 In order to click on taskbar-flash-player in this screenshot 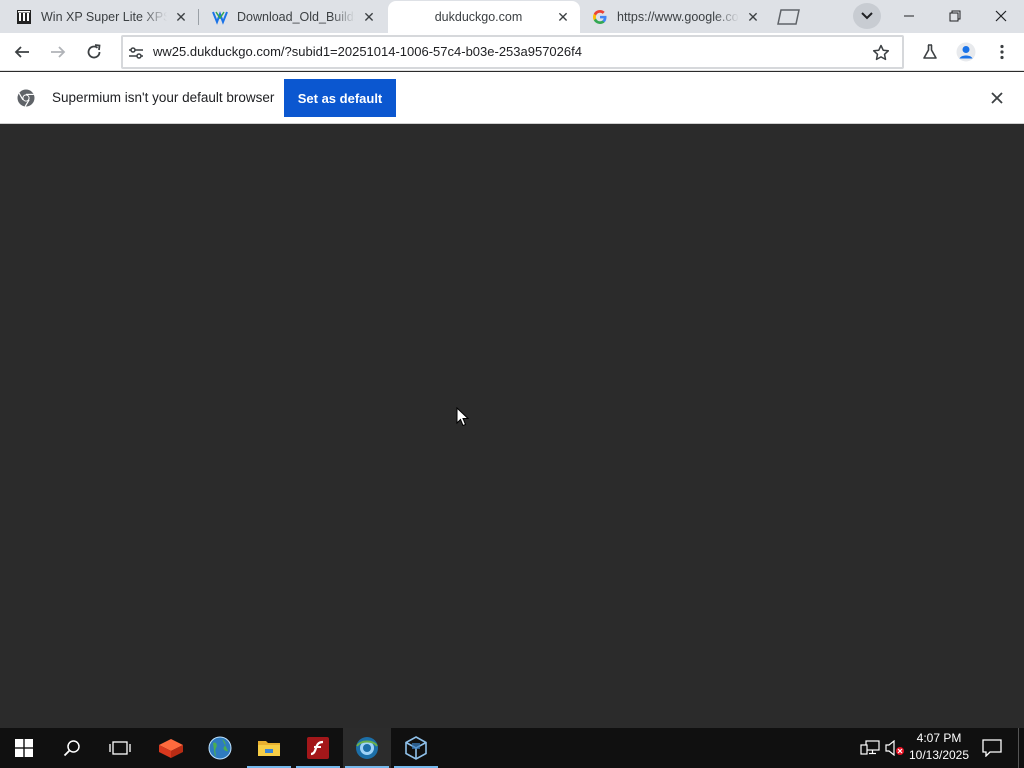, I will do `click(318, 748)`.